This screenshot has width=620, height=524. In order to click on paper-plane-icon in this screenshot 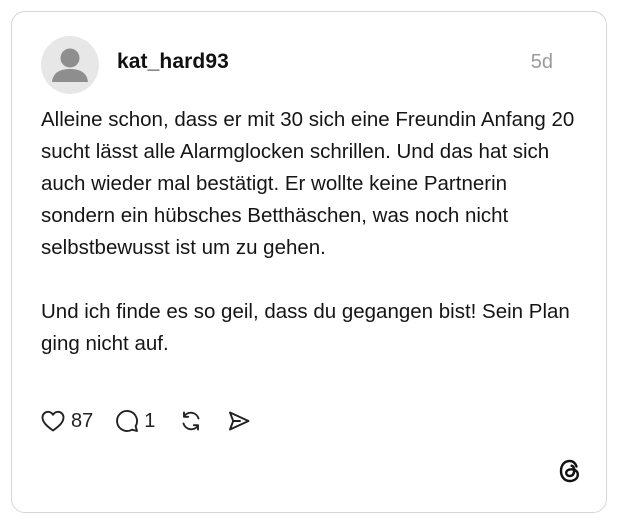, I will do `click(239, 421)`.